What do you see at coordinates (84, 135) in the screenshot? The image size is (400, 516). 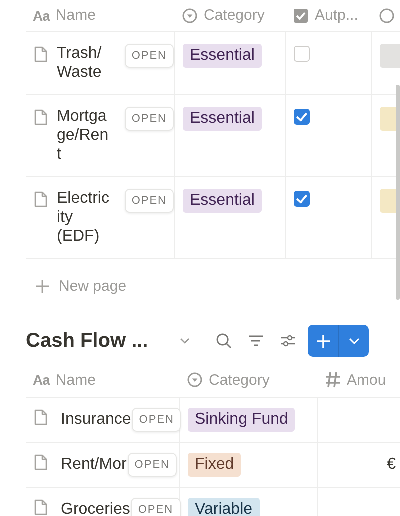 I see `page-name: Mortgage/Rent` at bounding box center [84, 135].